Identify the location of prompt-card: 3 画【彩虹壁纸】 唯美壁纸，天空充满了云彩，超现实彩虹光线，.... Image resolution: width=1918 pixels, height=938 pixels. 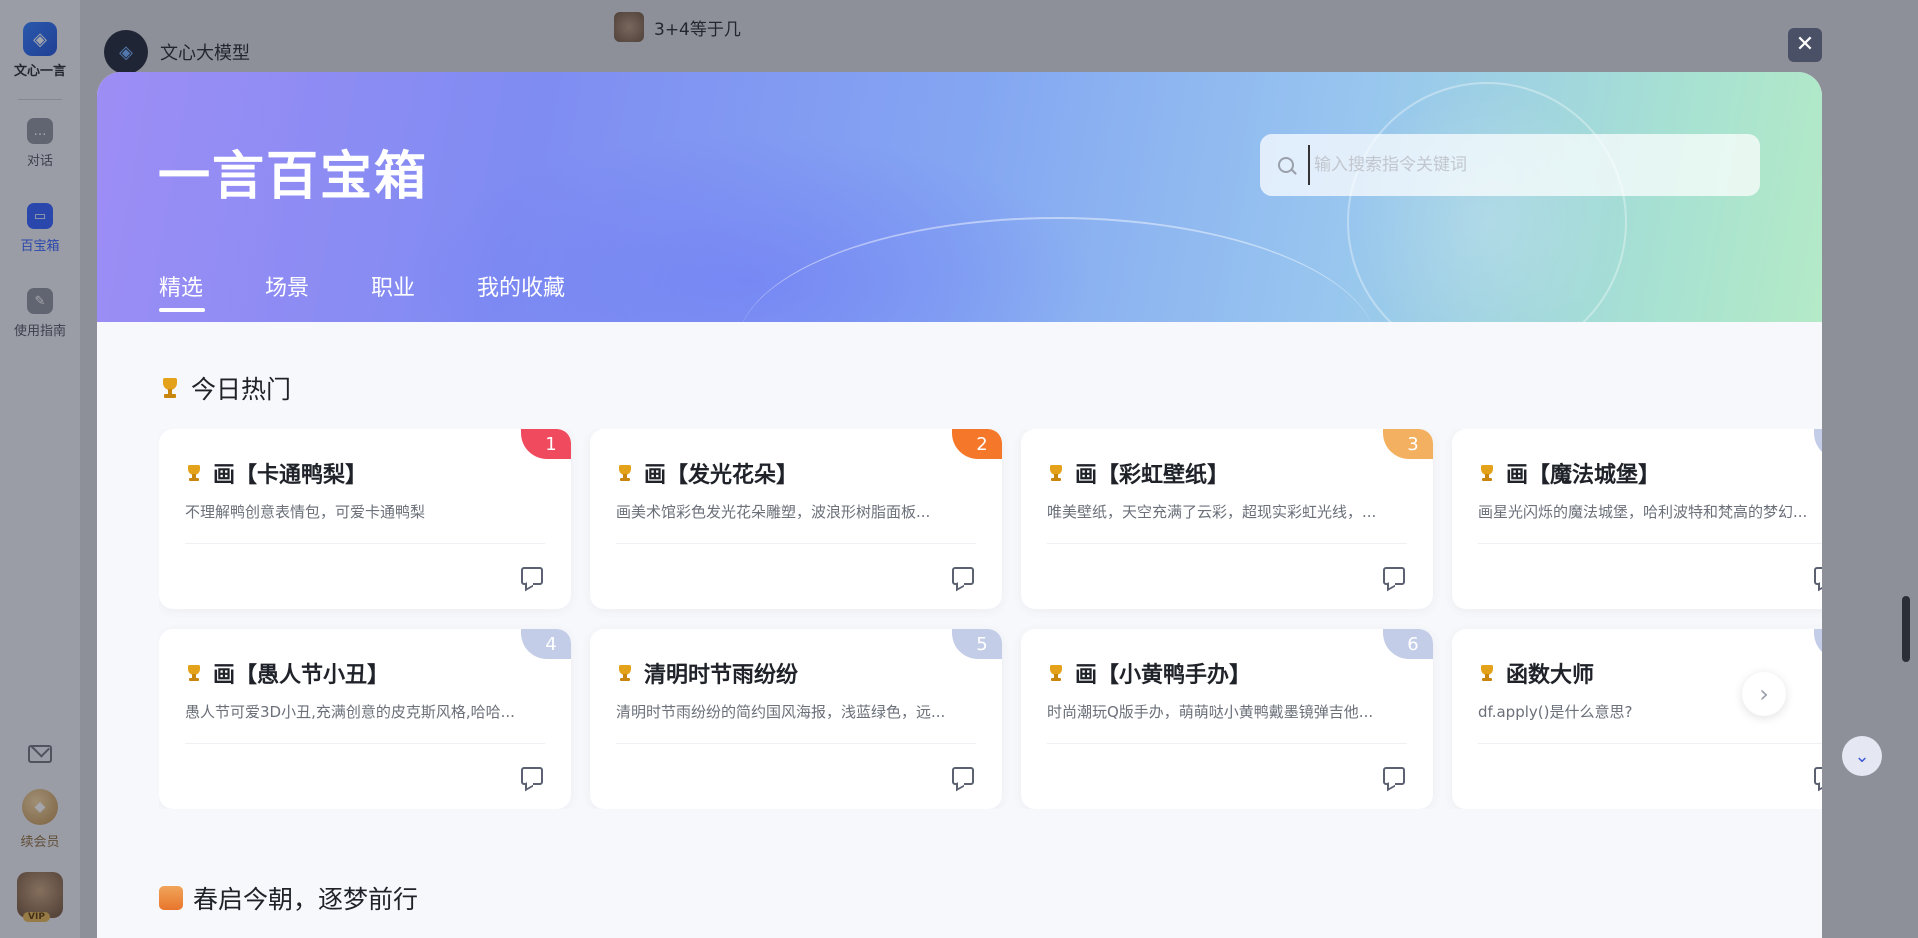
(1227, 519).